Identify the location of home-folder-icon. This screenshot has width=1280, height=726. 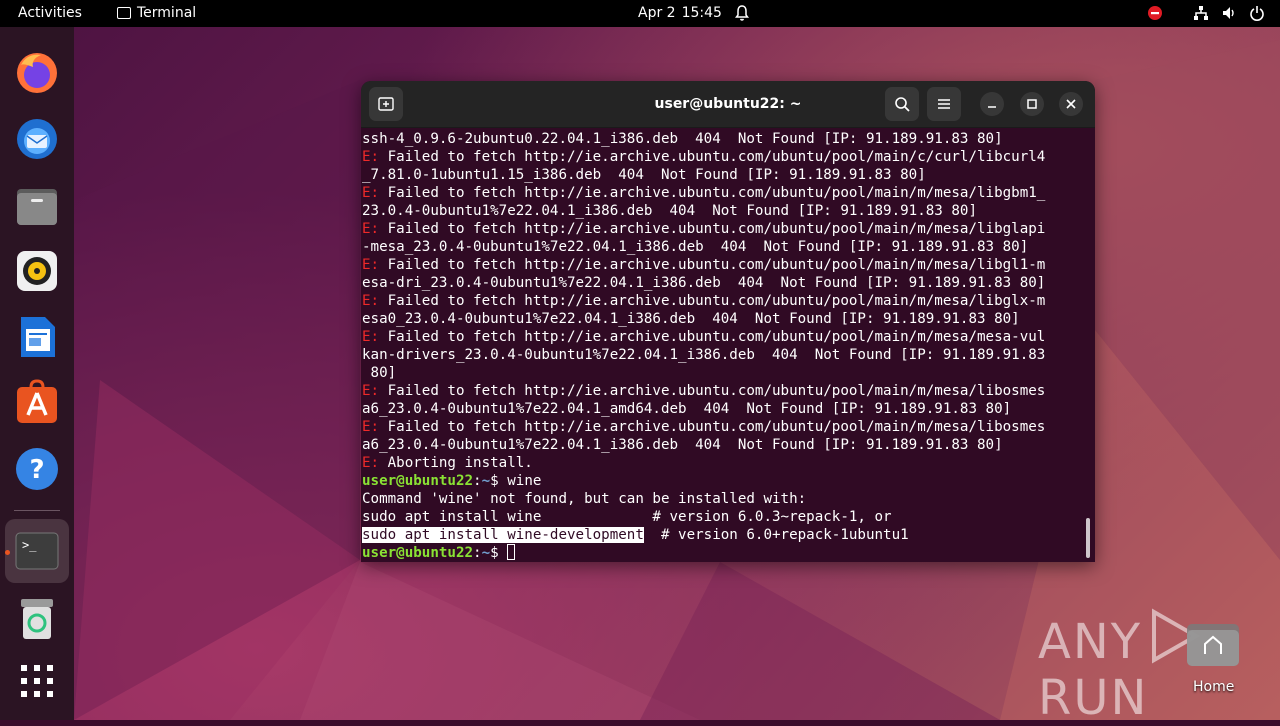
(1213, 644).